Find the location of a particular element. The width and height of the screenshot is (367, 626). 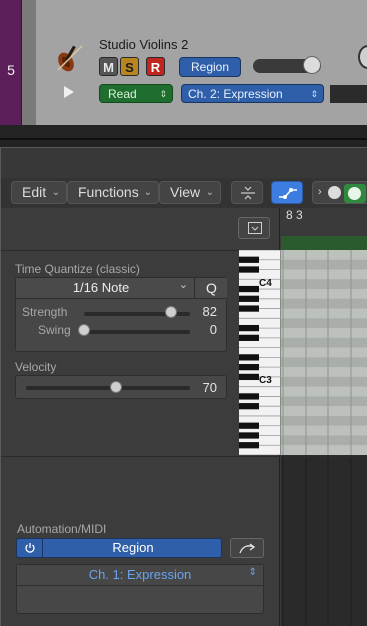

note-grid is located at coordinates (324, 352).